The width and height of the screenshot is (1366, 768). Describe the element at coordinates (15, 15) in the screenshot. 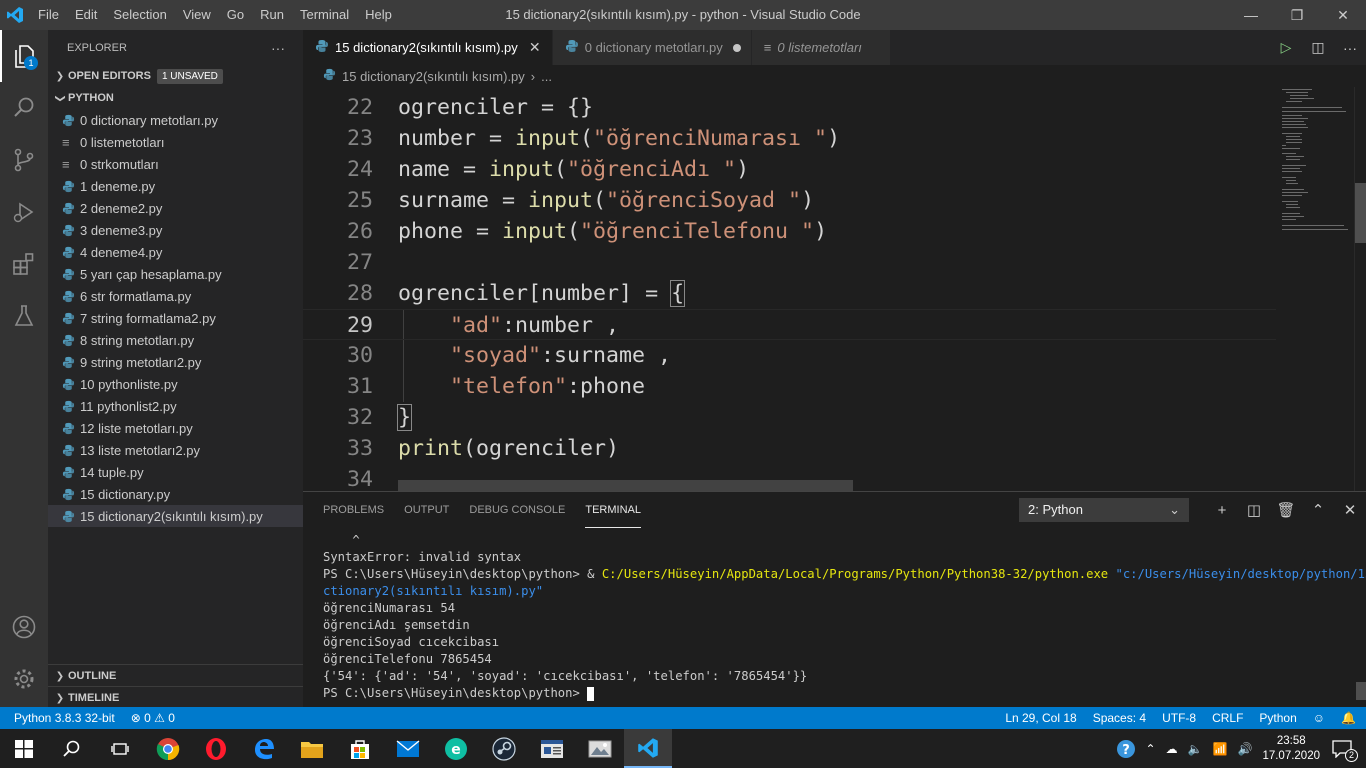

I see `vscode-logo-icon` at that location.